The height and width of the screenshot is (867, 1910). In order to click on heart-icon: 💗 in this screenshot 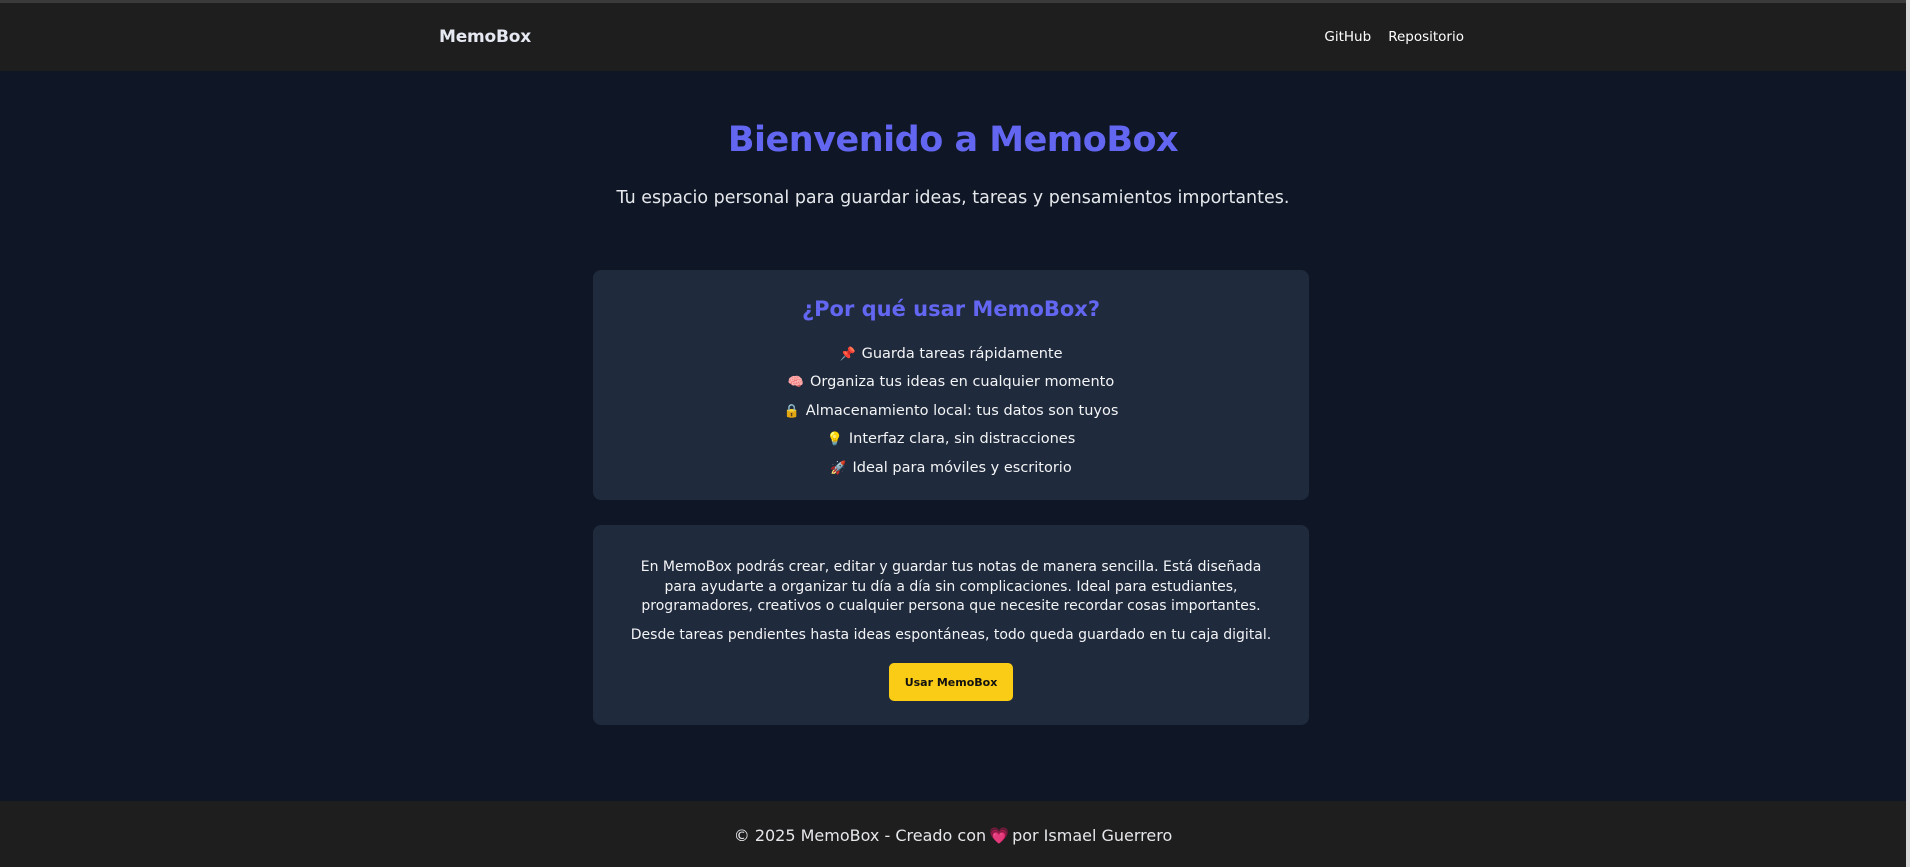, I will do `click(999, 835)`.